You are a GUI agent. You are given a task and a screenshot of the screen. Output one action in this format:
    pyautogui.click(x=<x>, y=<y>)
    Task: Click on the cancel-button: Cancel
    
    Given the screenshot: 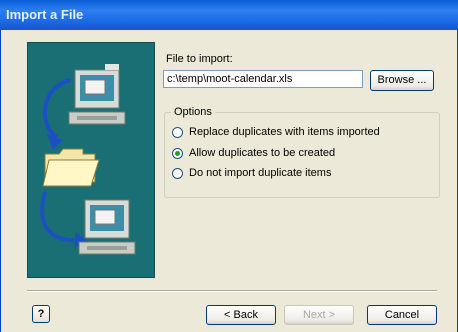 What is the action you would take?
    pyautogui.click(x=402, y=315)
    